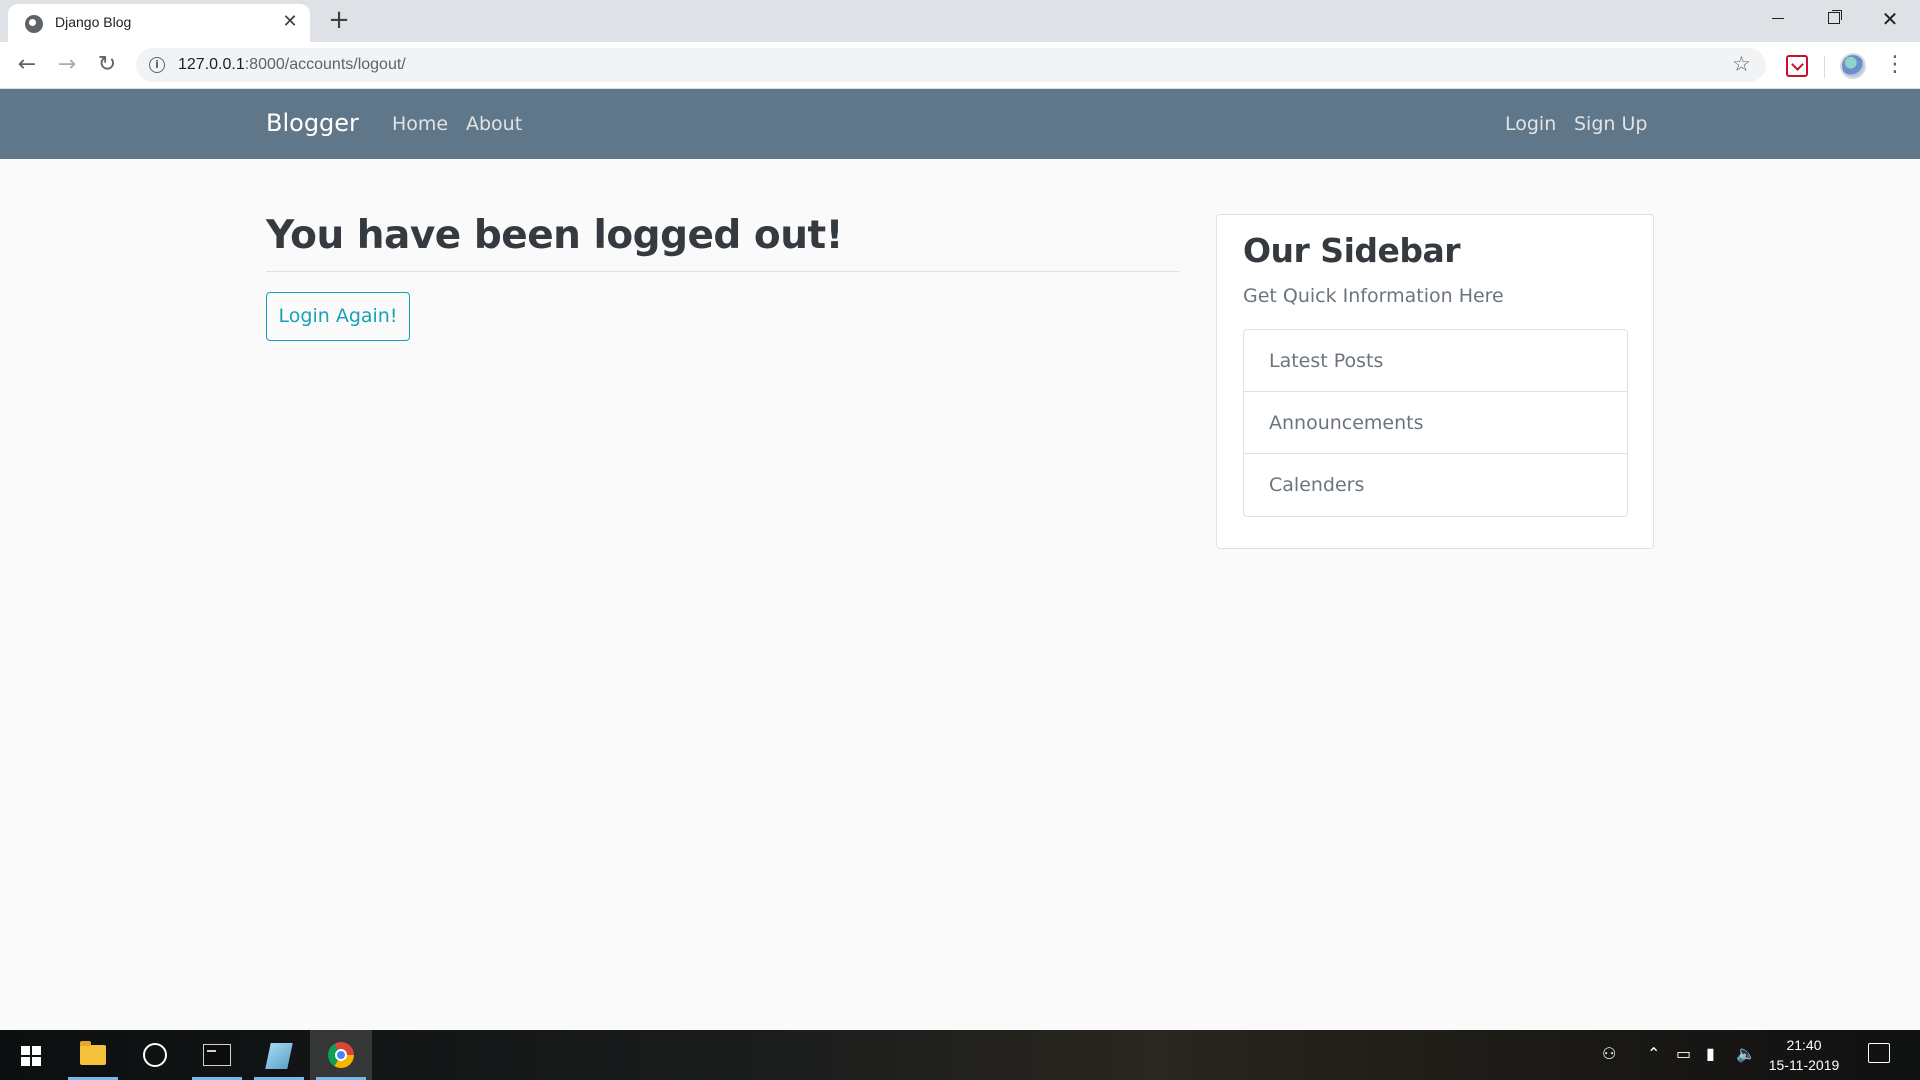  Describe the element at coordinates (1435, 361) in the screenshot. I see `sidebar-item-latest-posts: Latest Posts` at that location.